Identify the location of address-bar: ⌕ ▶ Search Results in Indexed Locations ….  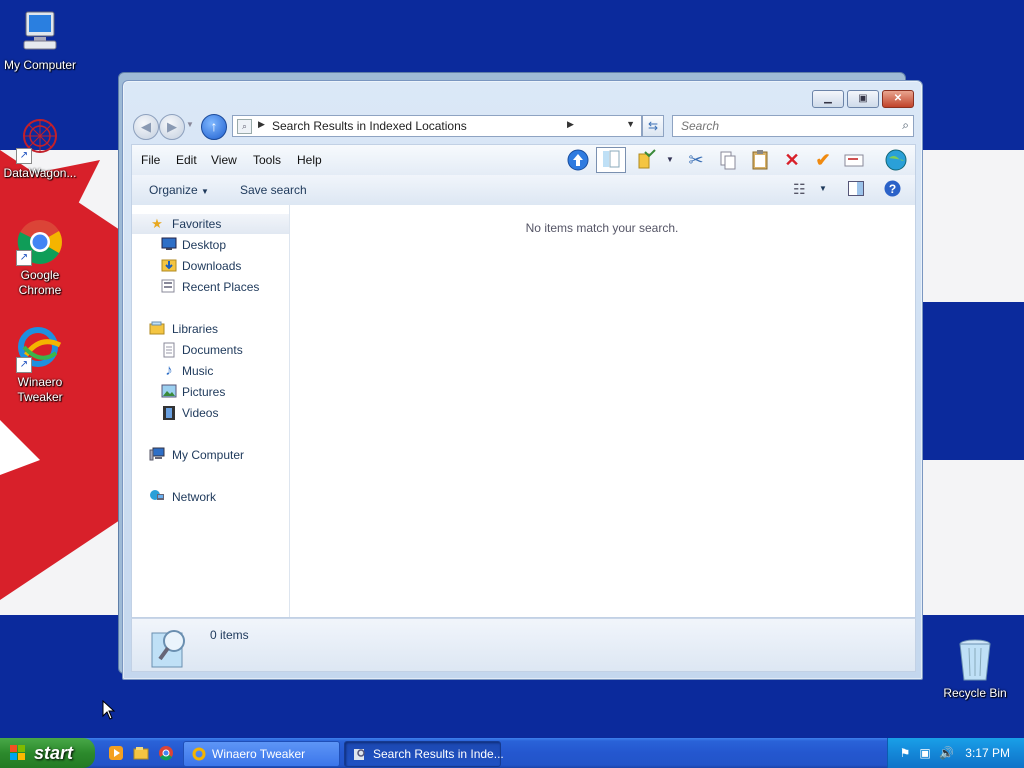
(437, 126).